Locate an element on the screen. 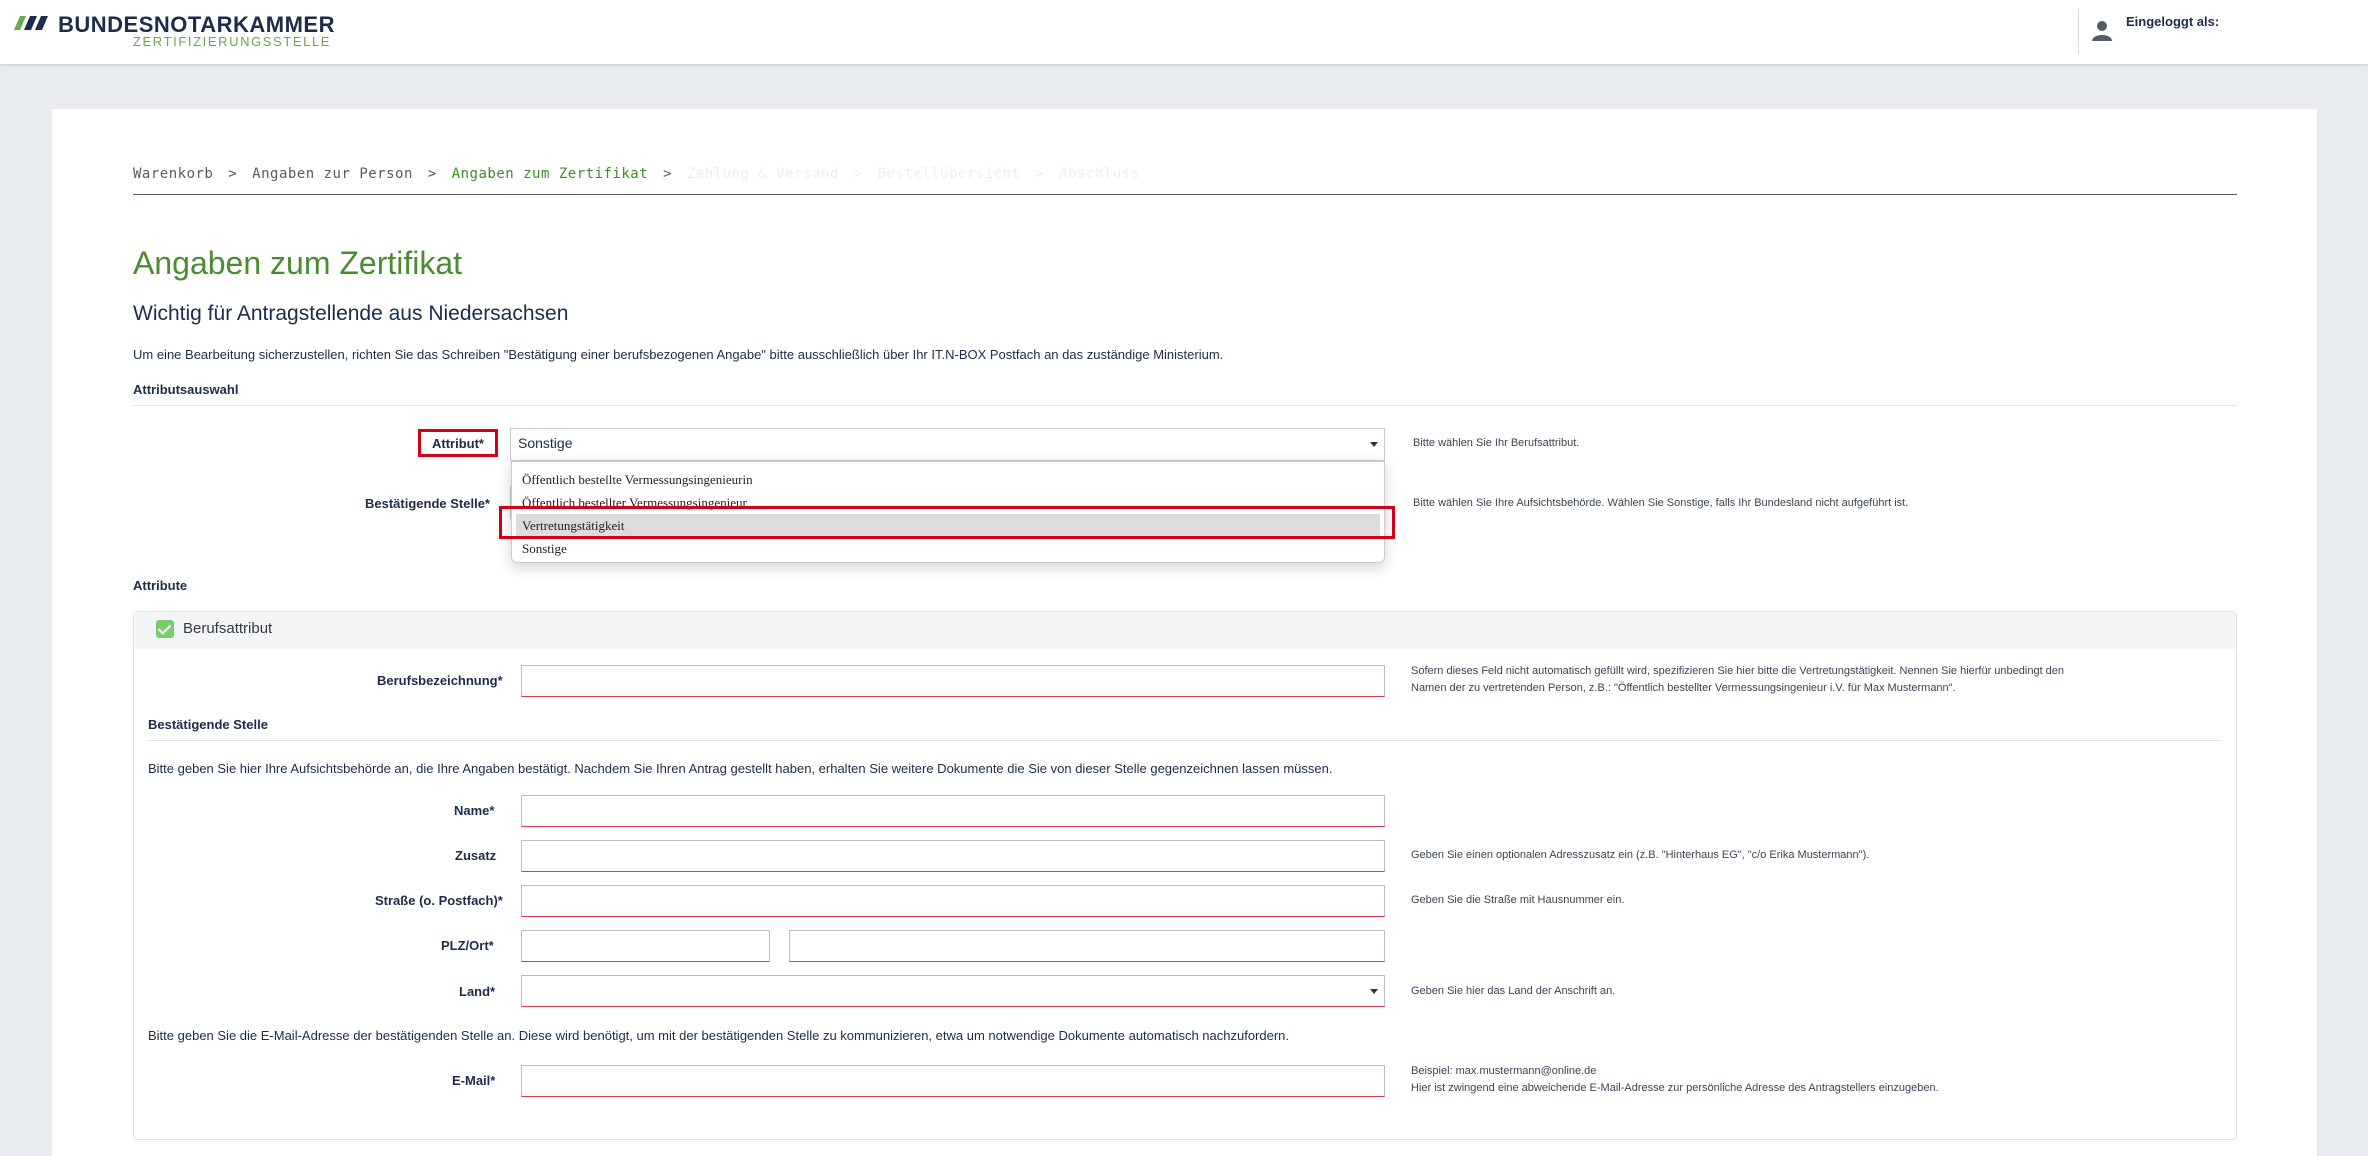  section-heading-stelle: Bestätigende Stelle is located at coordinates (208, 724).